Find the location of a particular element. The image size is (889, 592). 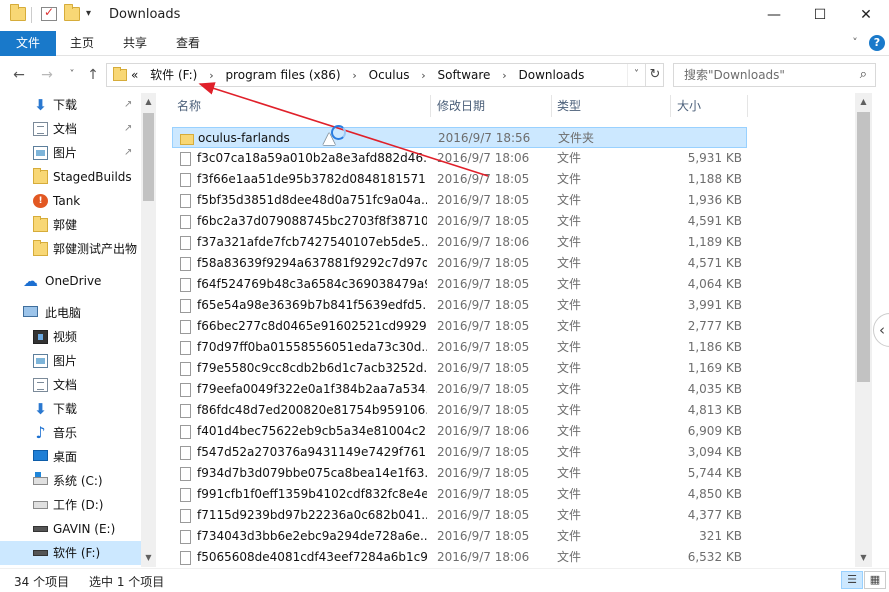

breadcrumb-overflow: « is located at coordinates (134, 75).